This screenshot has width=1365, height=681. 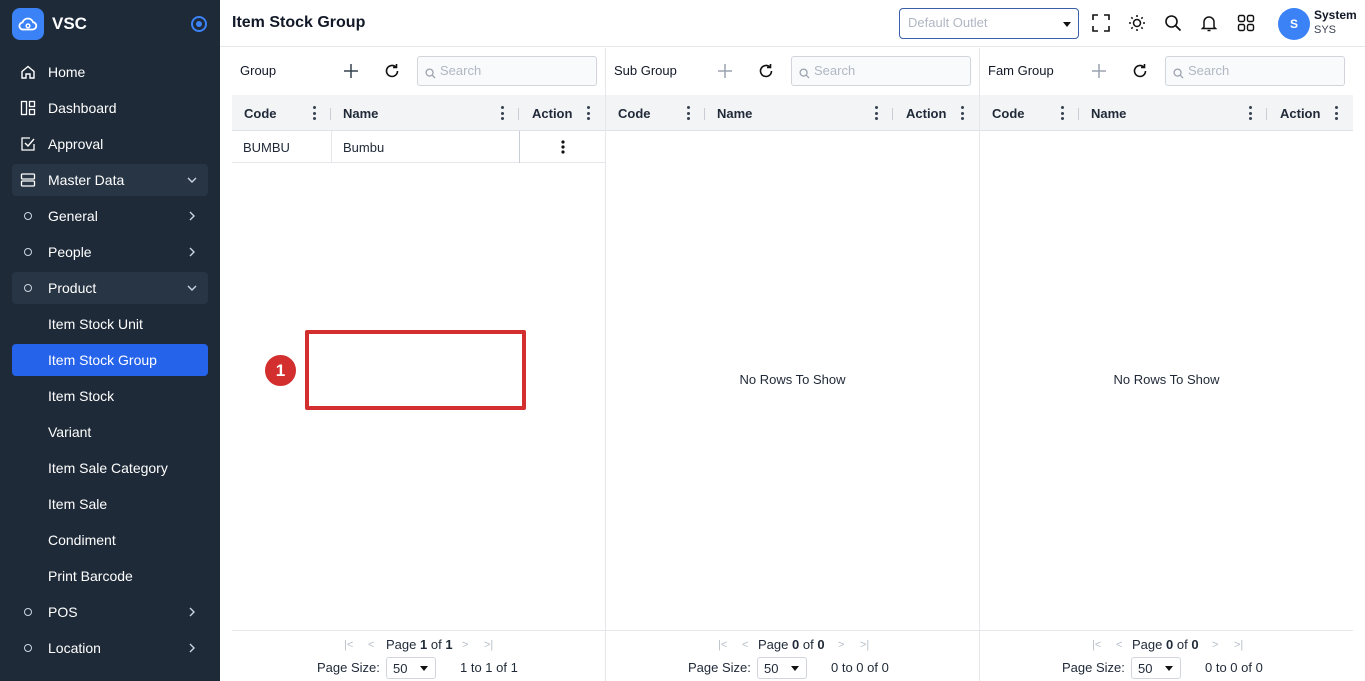 I want to click on sidebar-item-item-stock: Item Stock, so click(x=110, y=396).